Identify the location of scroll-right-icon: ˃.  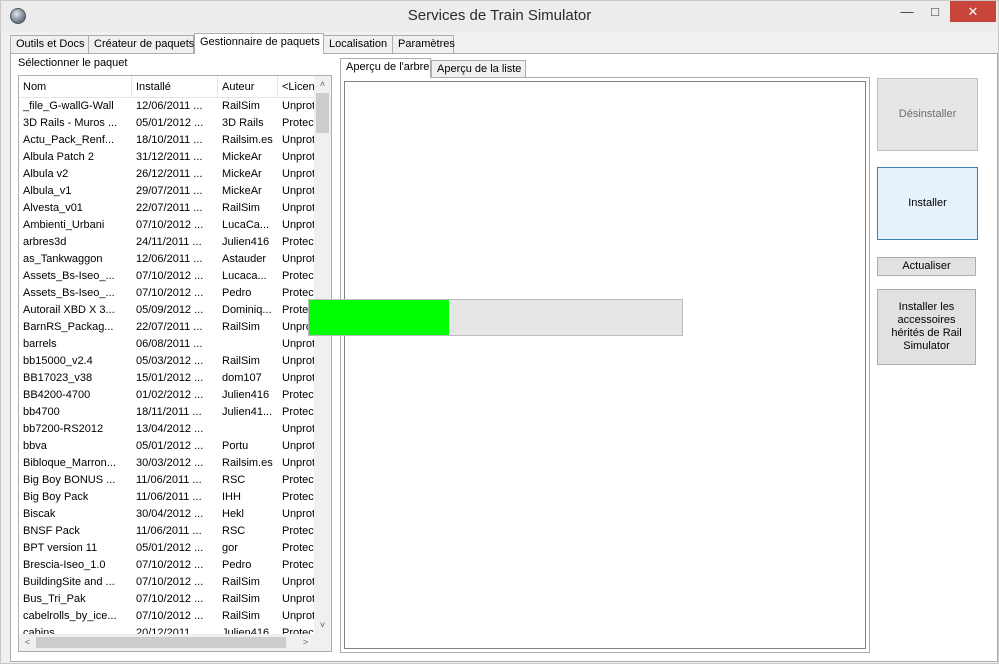
(305, 642).